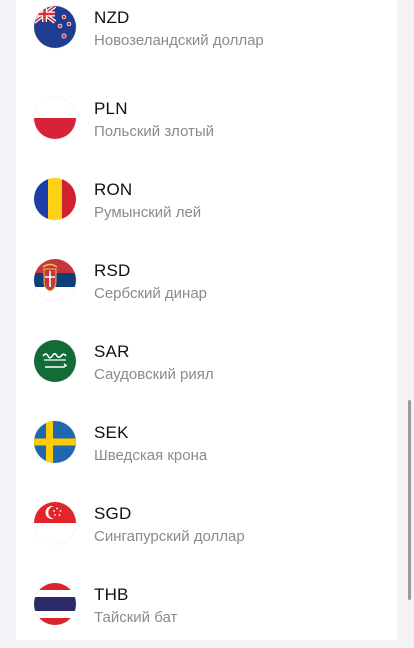 The height and width of the screenshot is (648, 414). Describe the element at coordinates (154, 131) in the screenshot. I see `currency-name: Польский злотый` at that location.